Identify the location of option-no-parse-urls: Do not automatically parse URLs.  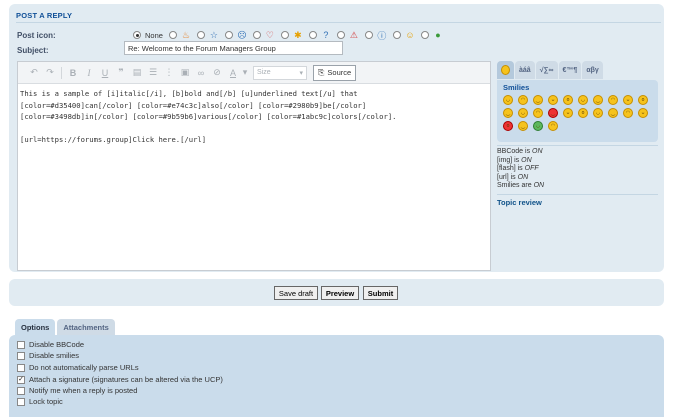
(78, 367).